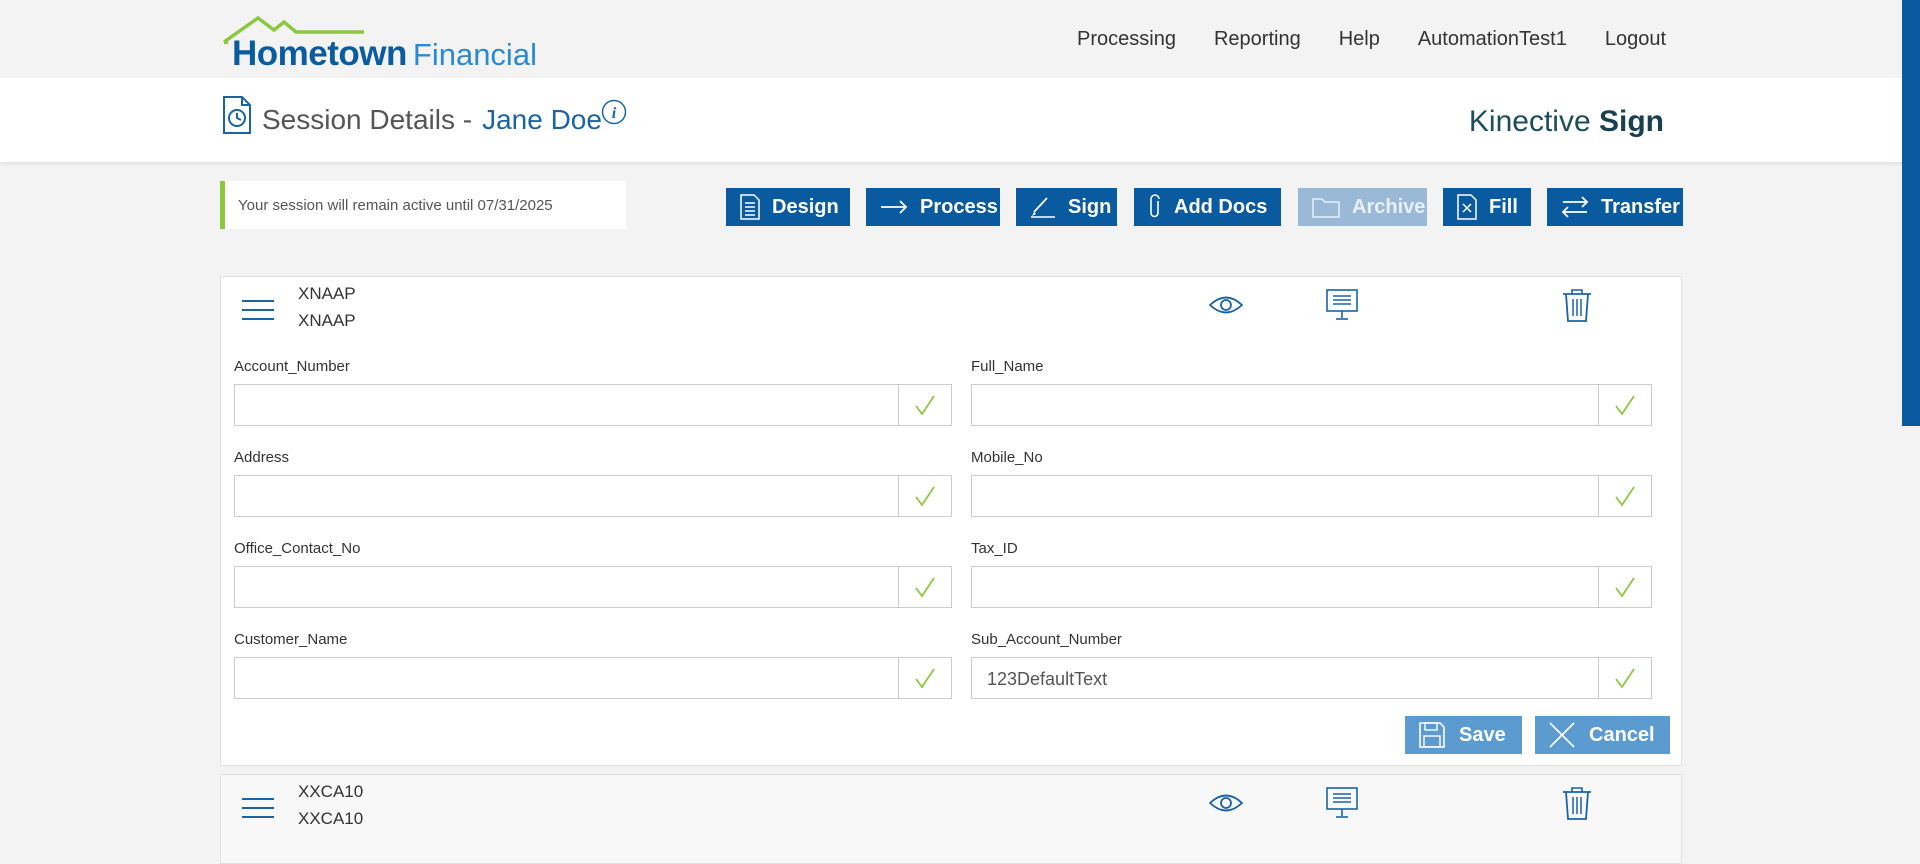  Describe the element at coordinates (1047, 679) in the screenshot. I see `field-value: 123DefaultText` at that location.